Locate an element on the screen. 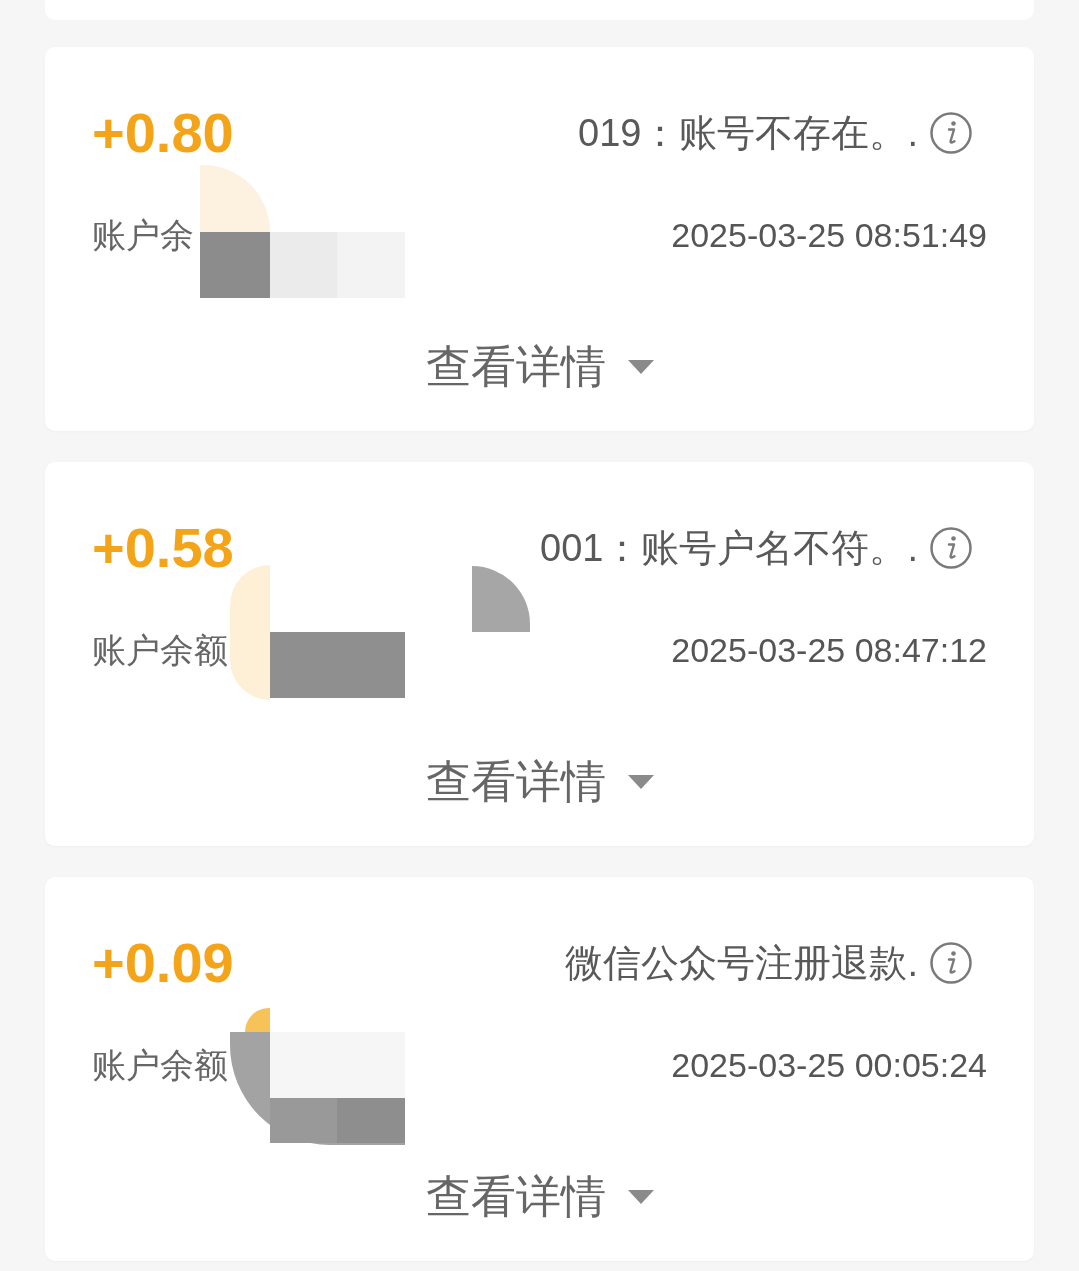  timestamp-text: 2025-03-25 00:05:24 is located at coordinates (829, 1065).